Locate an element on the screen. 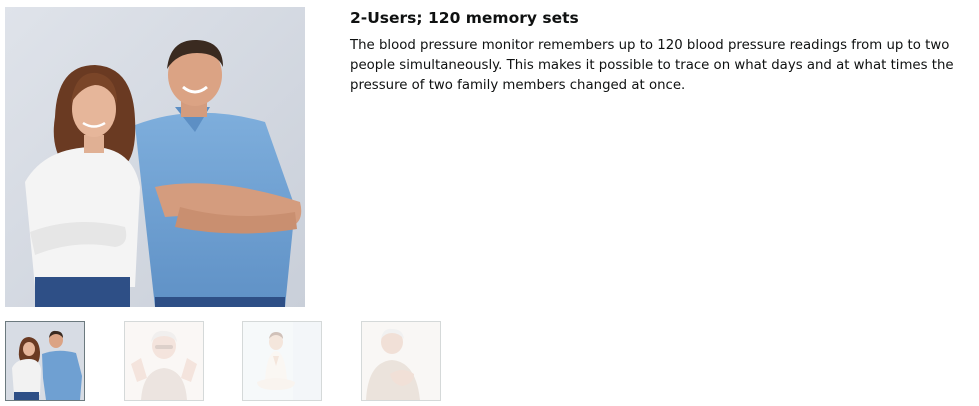  elderly-man-thumbnail-image is located at coordinates (401, 361).